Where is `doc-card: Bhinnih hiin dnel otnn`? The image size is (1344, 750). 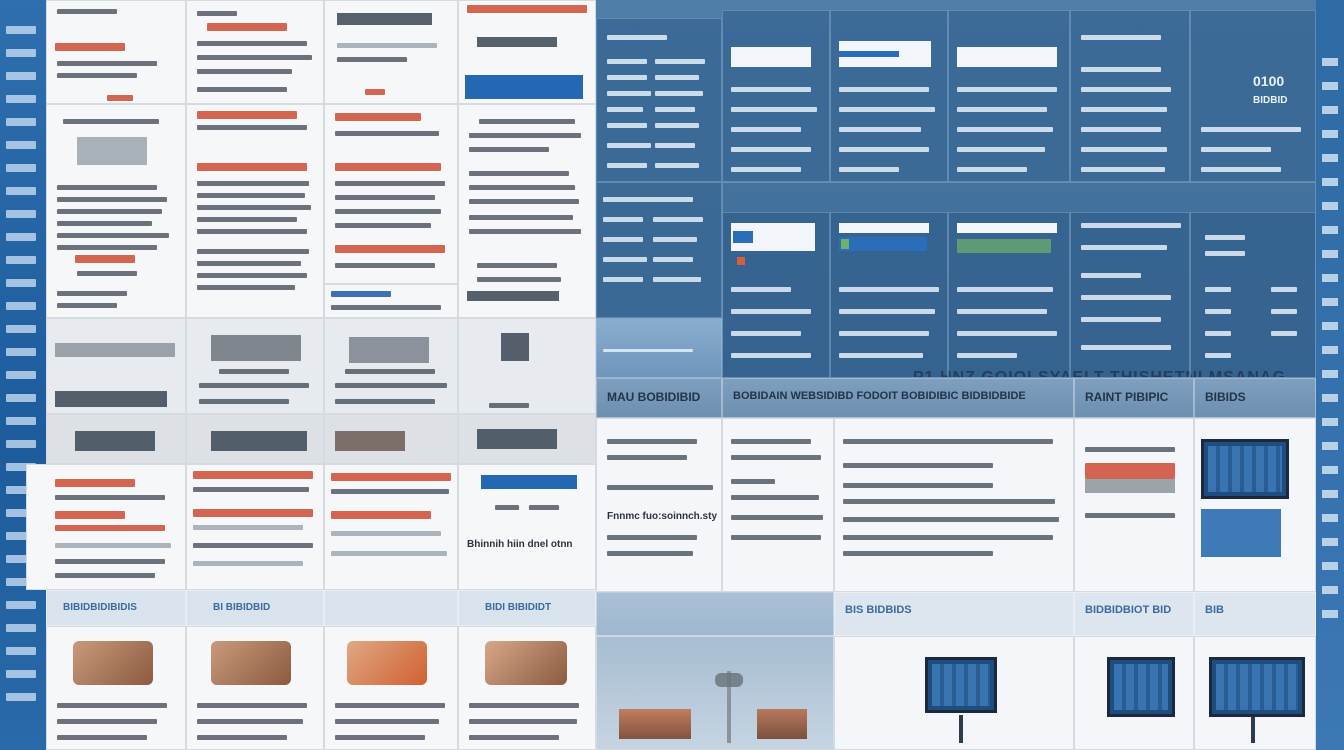
doc-card: Bhinnih hiin dnel otnn is located at coordinates (527, 527).